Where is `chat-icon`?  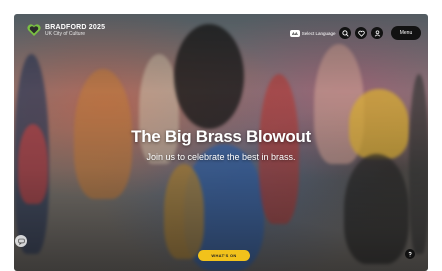 chat-icon is located at coordinates (21, 241).